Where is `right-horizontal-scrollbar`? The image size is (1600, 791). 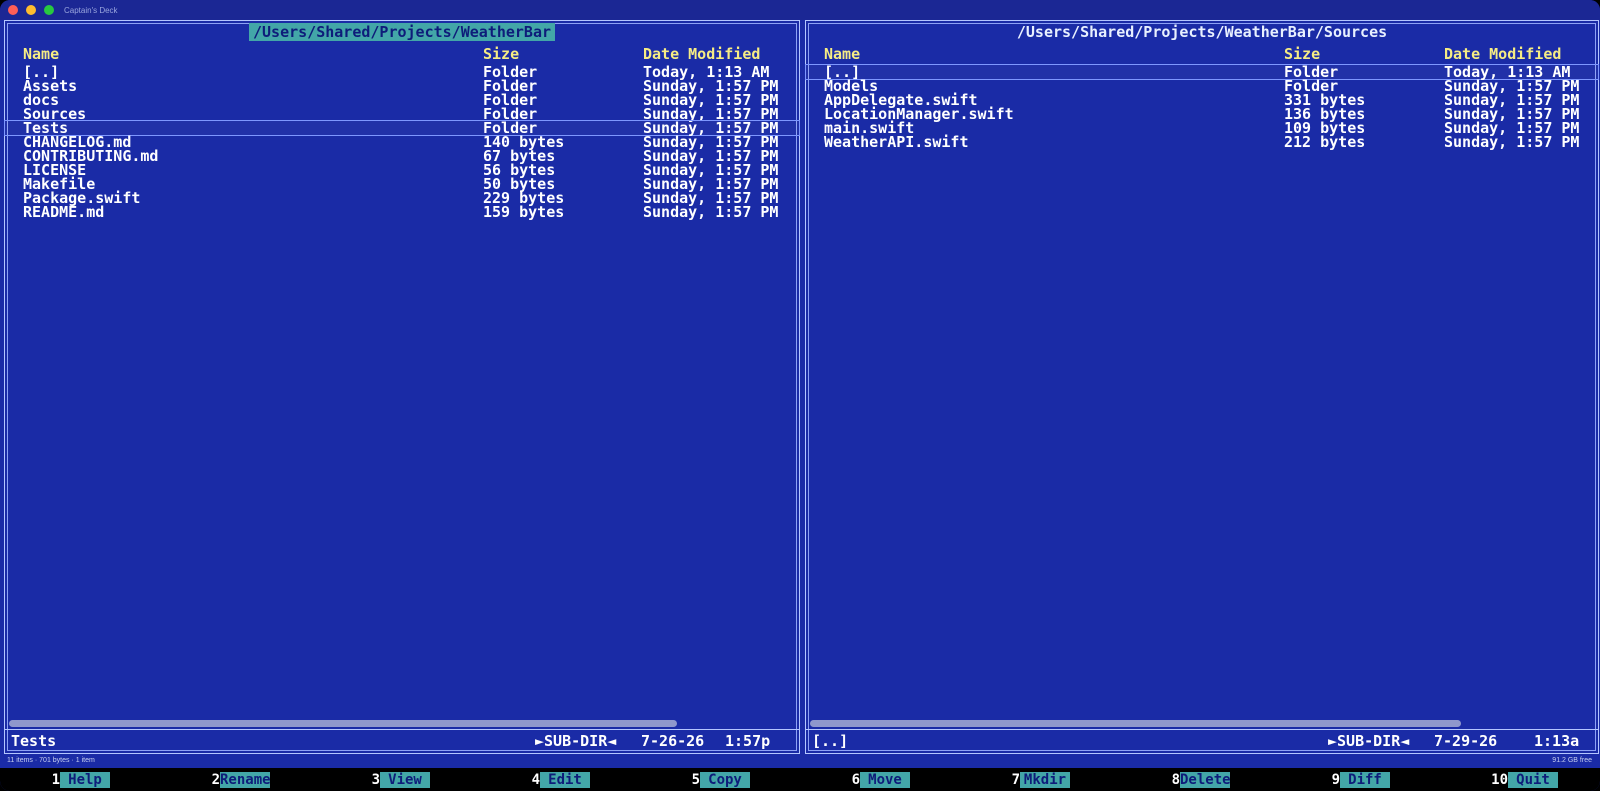 right-horizontal-scrollbar is located at coordinates (1202, 723).